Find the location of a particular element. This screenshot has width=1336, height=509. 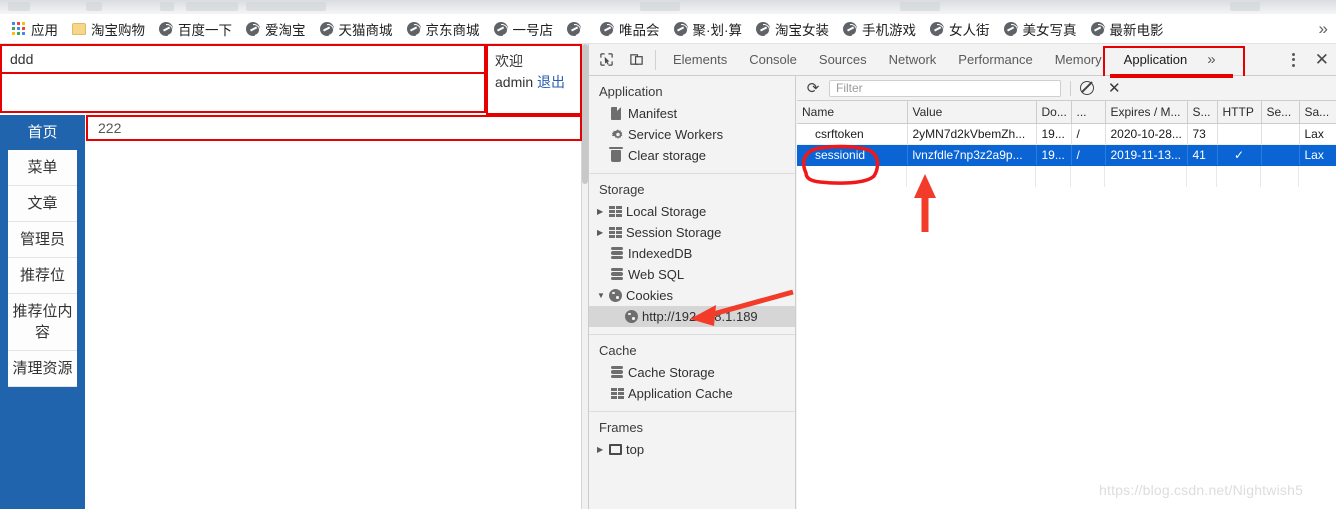

tree-item-indexeddb: IndexedDB is located at coordinates (692, 253).